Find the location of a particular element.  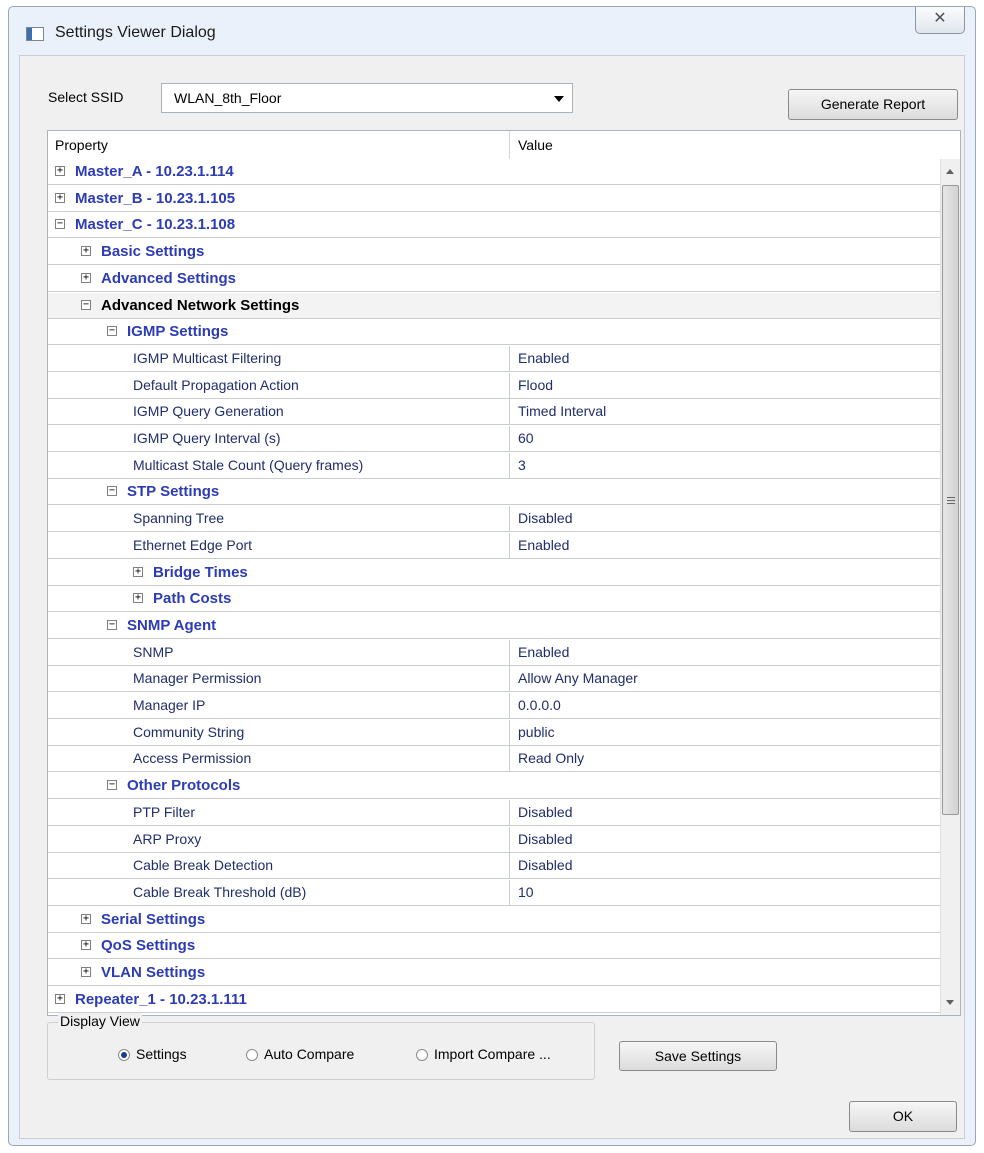

title-bar: Settings Viewer Dialog ✕ is located at coordinates (492, 31).